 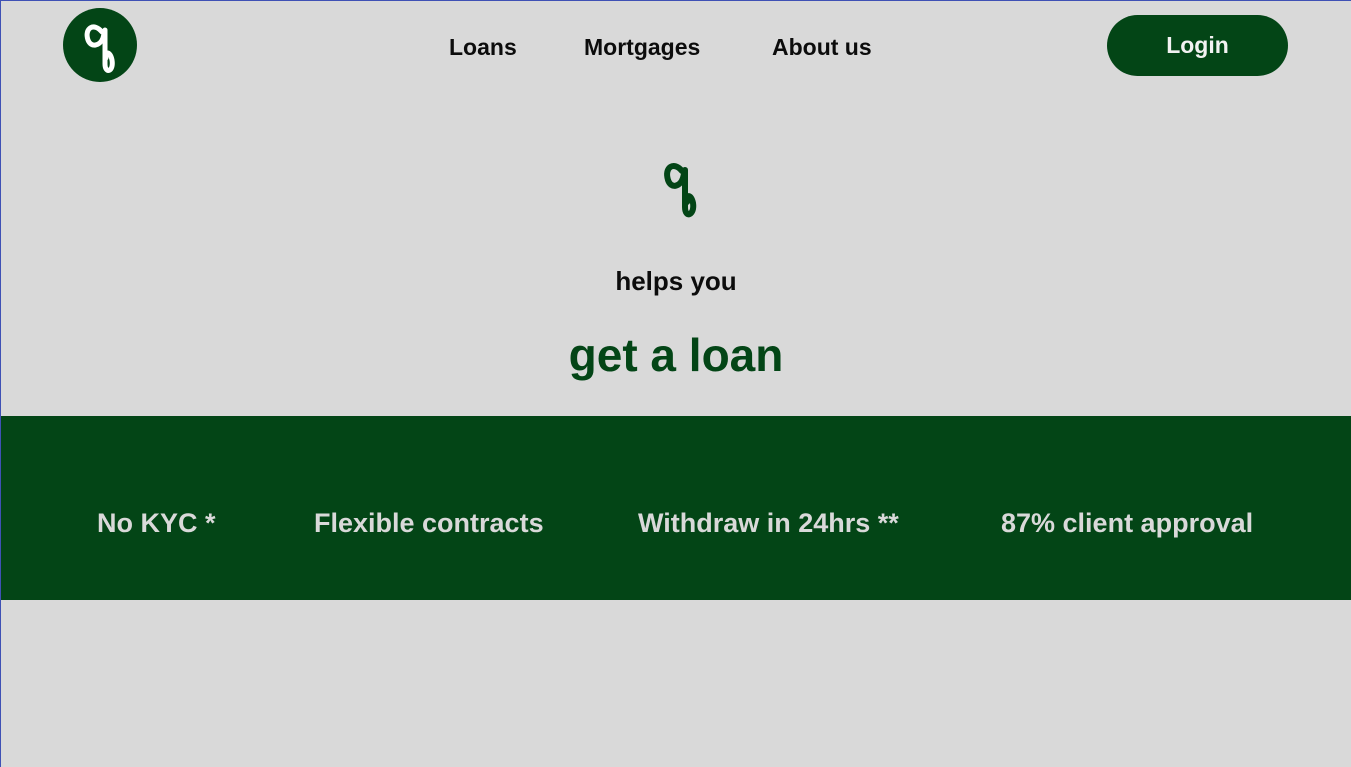 I want to click on hero-title: get a loan, so click(x=676, y=355).